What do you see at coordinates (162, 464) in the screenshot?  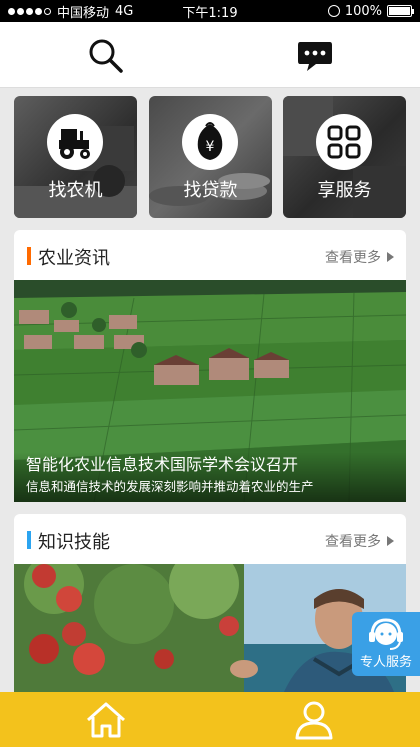 I see `news-article-title: 智能化农业信息技术国际学术会议召开` at bounding box center [162, 464].